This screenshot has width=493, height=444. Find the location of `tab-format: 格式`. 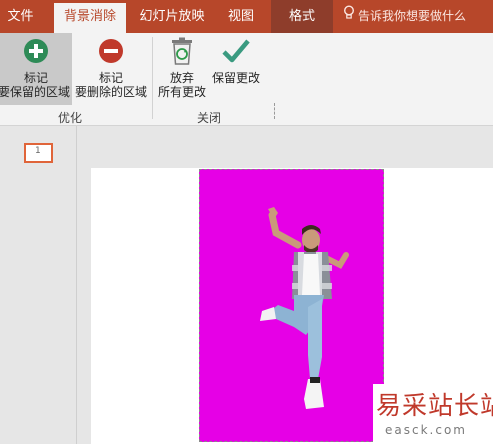

tab-format: 格式 is located at coordinates (302, 16).